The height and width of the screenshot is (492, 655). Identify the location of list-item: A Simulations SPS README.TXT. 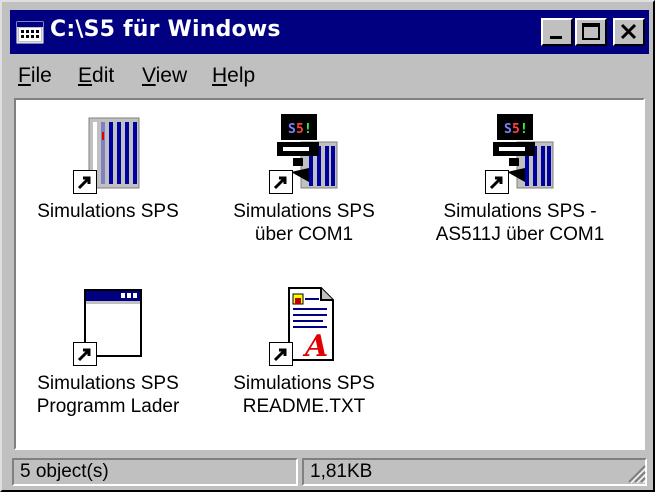
(304, 351).